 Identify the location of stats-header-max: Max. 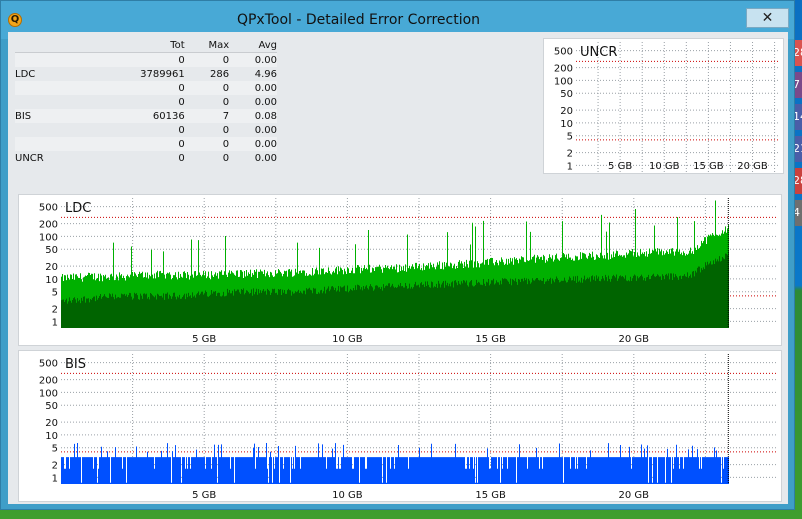
(207, 45).